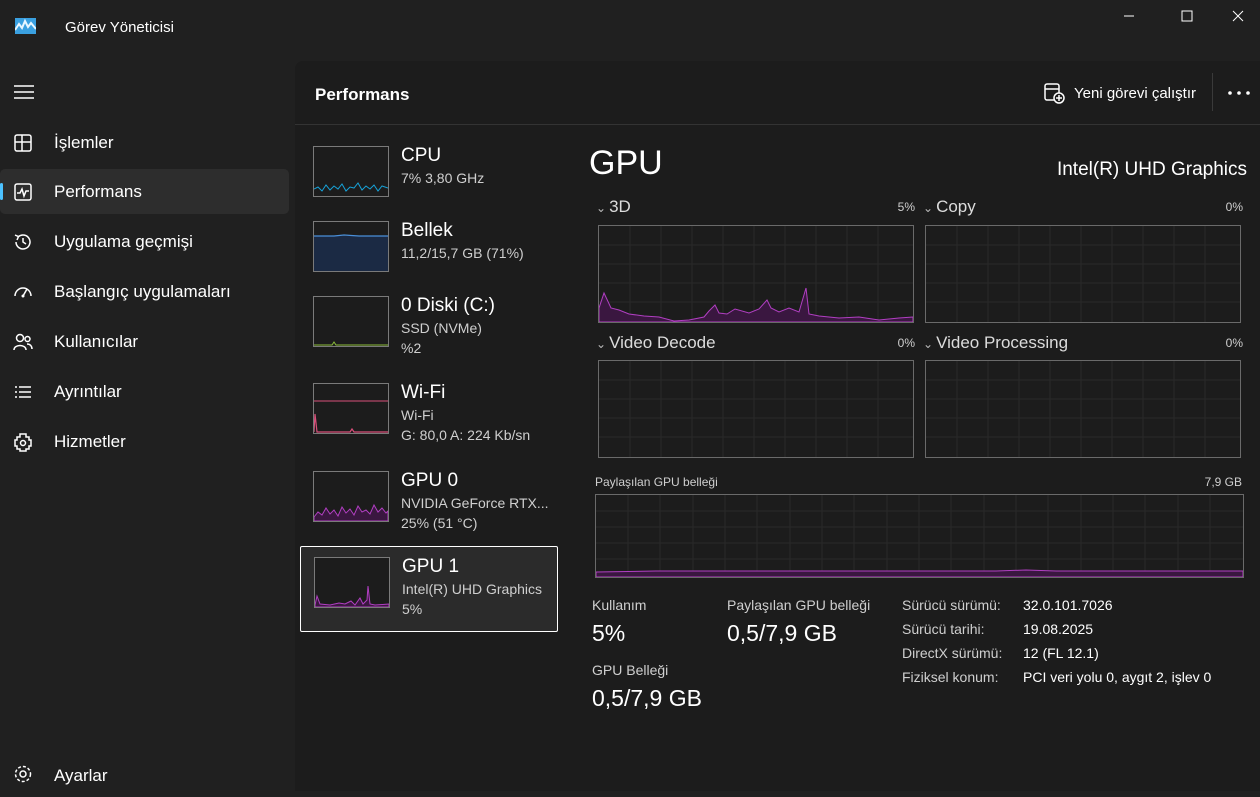 The image size is (1260, 797). I want to click on sidebar-item-label: Hizmetler, so click(90, 441).